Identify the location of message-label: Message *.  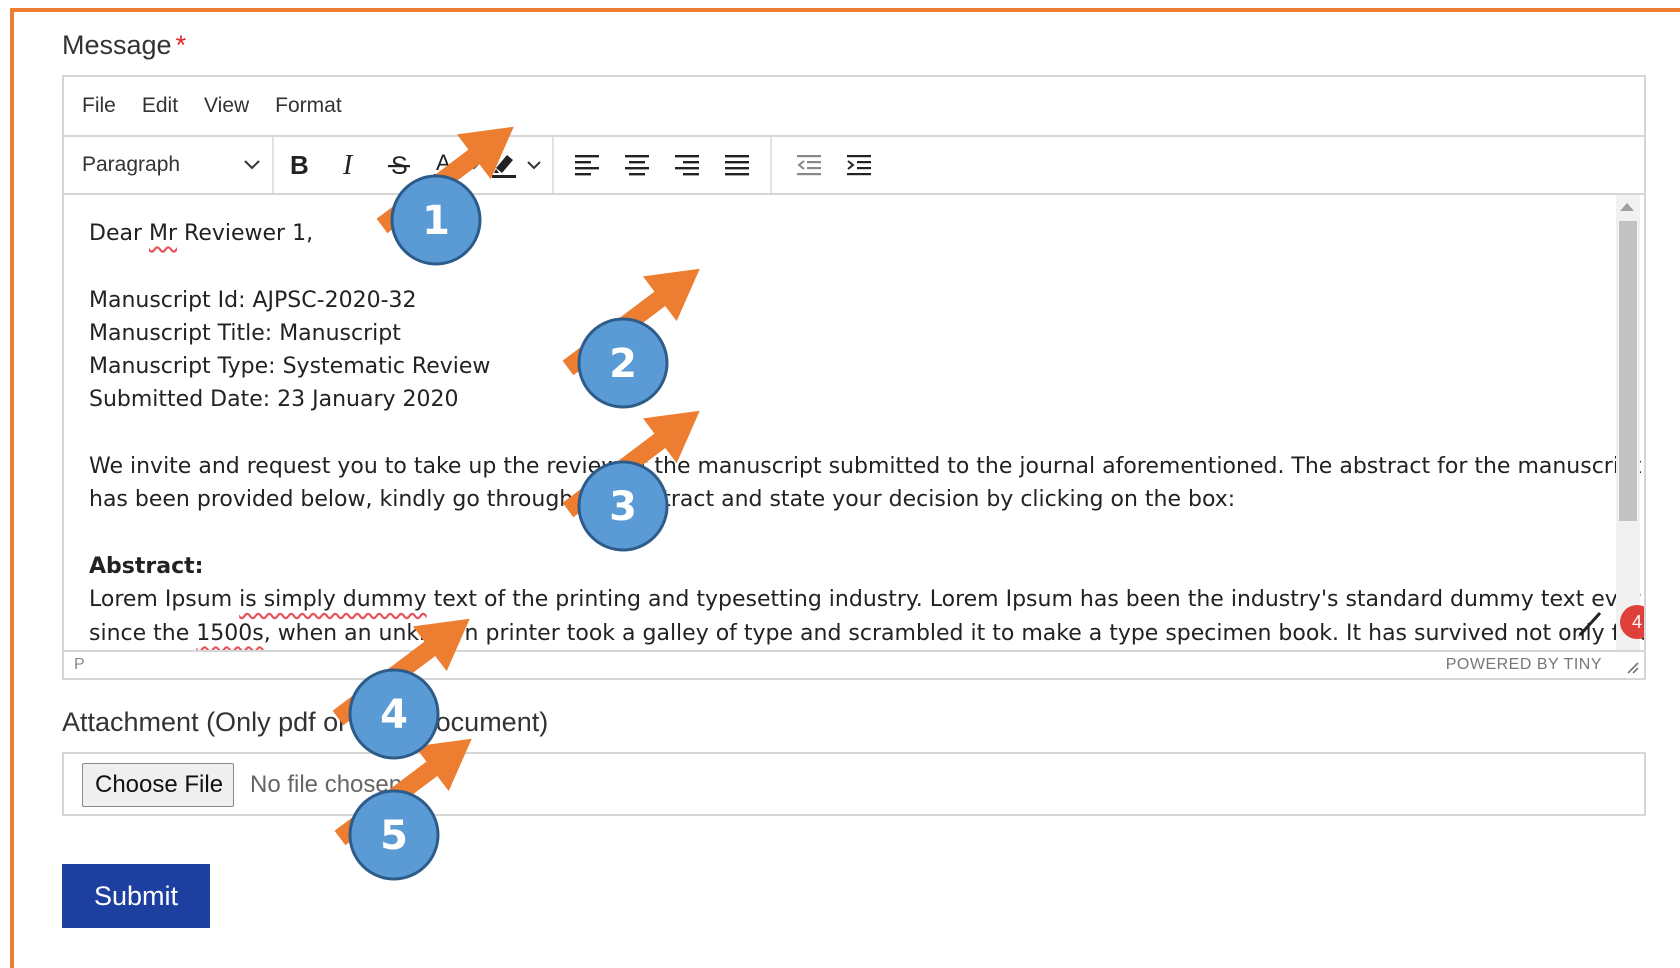
(124, 45).